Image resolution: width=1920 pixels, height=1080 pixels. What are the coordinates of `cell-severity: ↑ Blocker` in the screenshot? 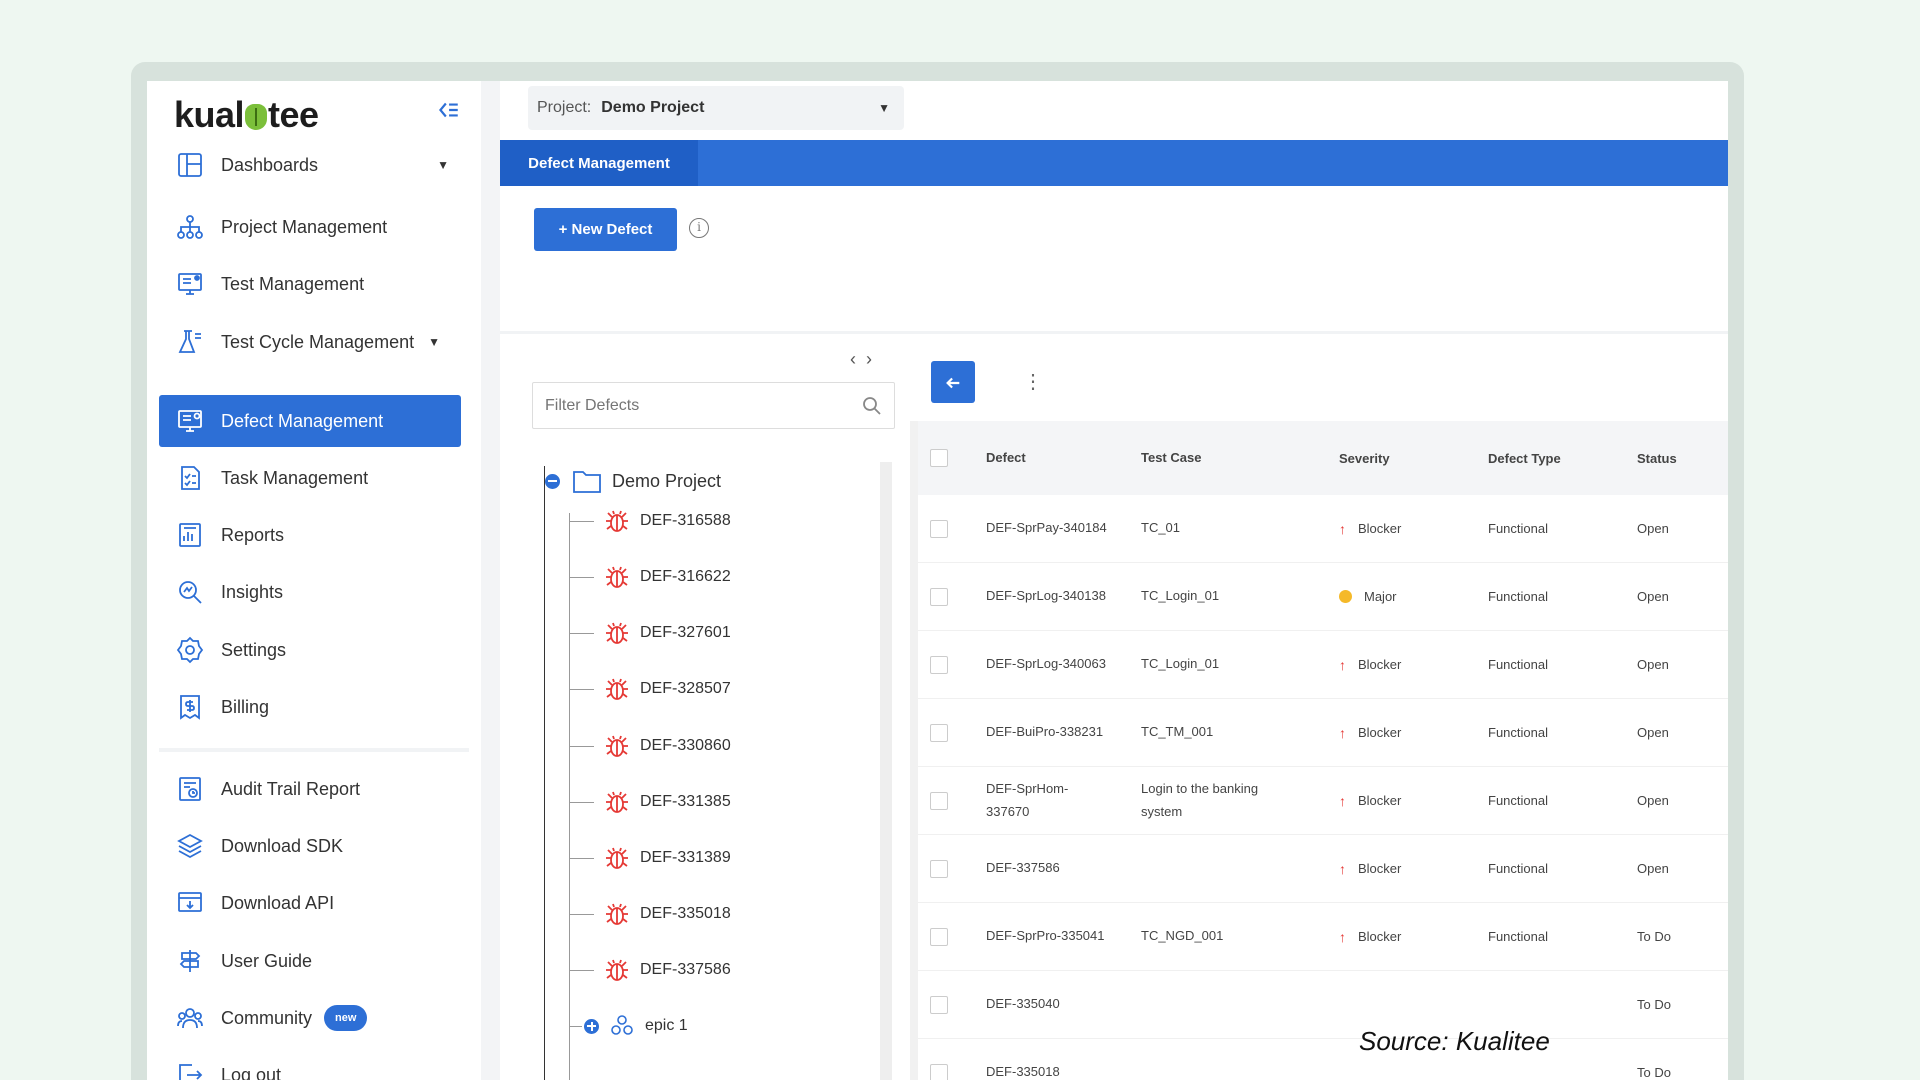 It's located at (1413, 801).